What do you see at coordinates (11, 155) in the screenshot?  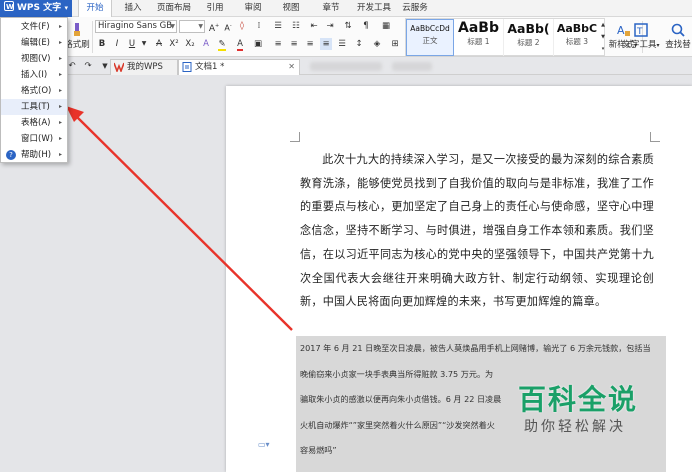 I see `help-icon: ?` at bounding box center [11, 155].